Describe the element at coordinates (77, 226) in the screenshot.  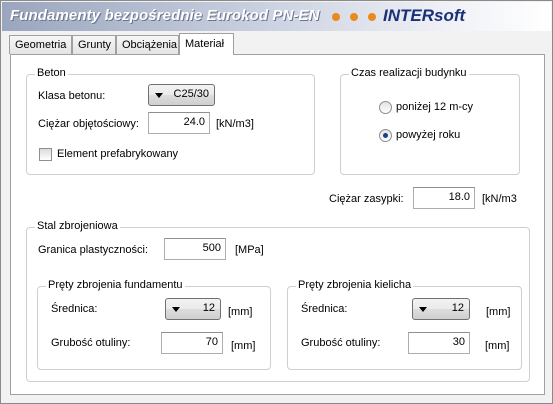
I see `stal-zbrojeniowa-legend: Stal zbrojeniowa` at that location.